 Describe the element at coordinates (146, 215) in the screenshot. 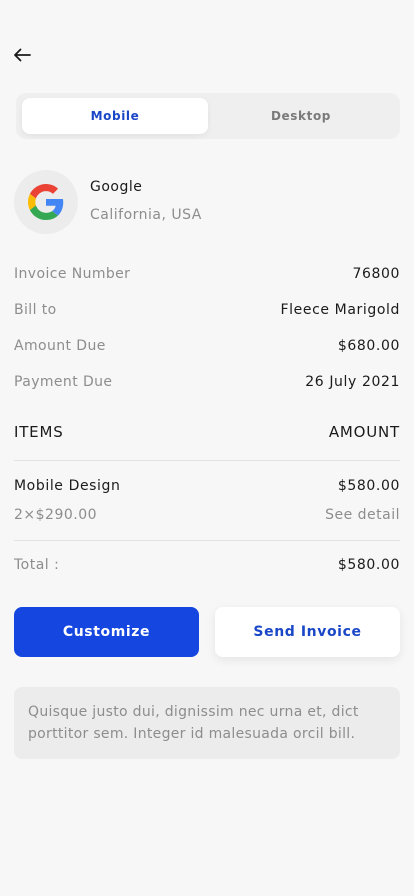

I see `company-location: California, USA` at that location.